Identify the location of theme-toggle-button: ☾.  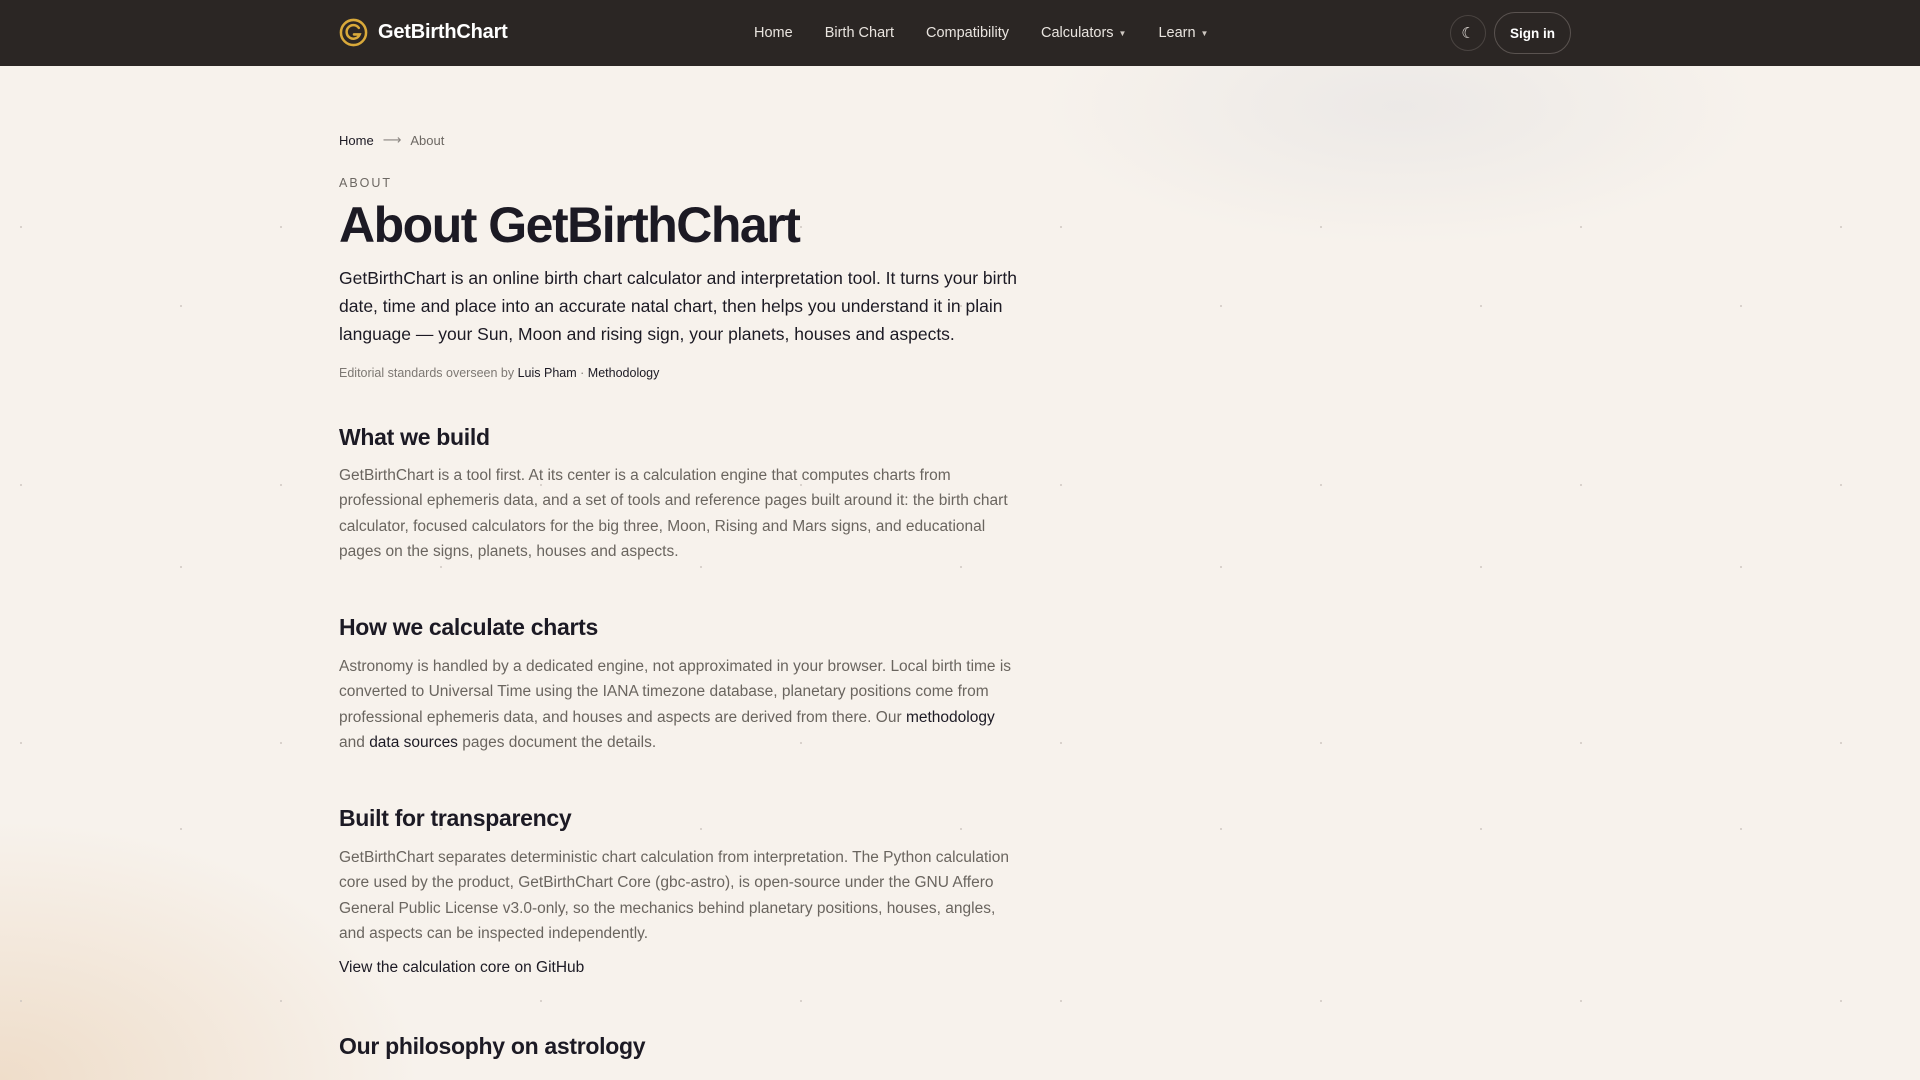
(1468, 33).